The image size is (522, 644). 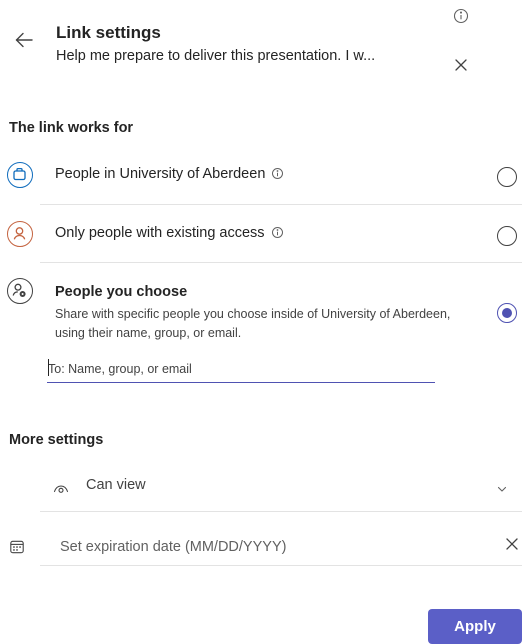 What do you see at coordinates (20, 234) in the screenshot?
I see `person-icon` at bounding box center [20, 234].